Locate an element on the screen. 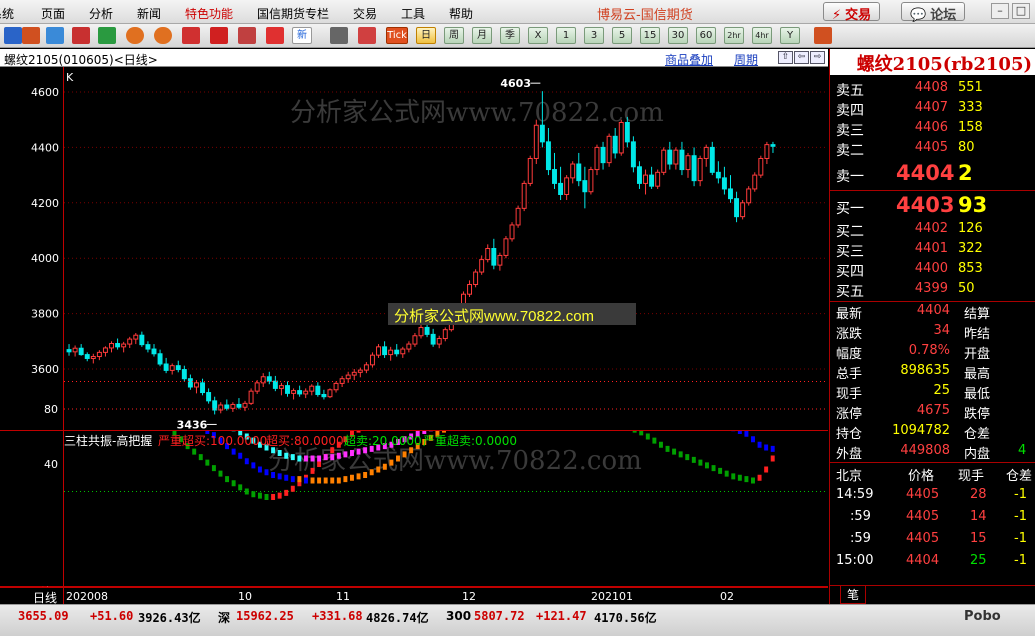 This screenshot has height=636, width=1035. home-icon is located at coordinates (31, 35).